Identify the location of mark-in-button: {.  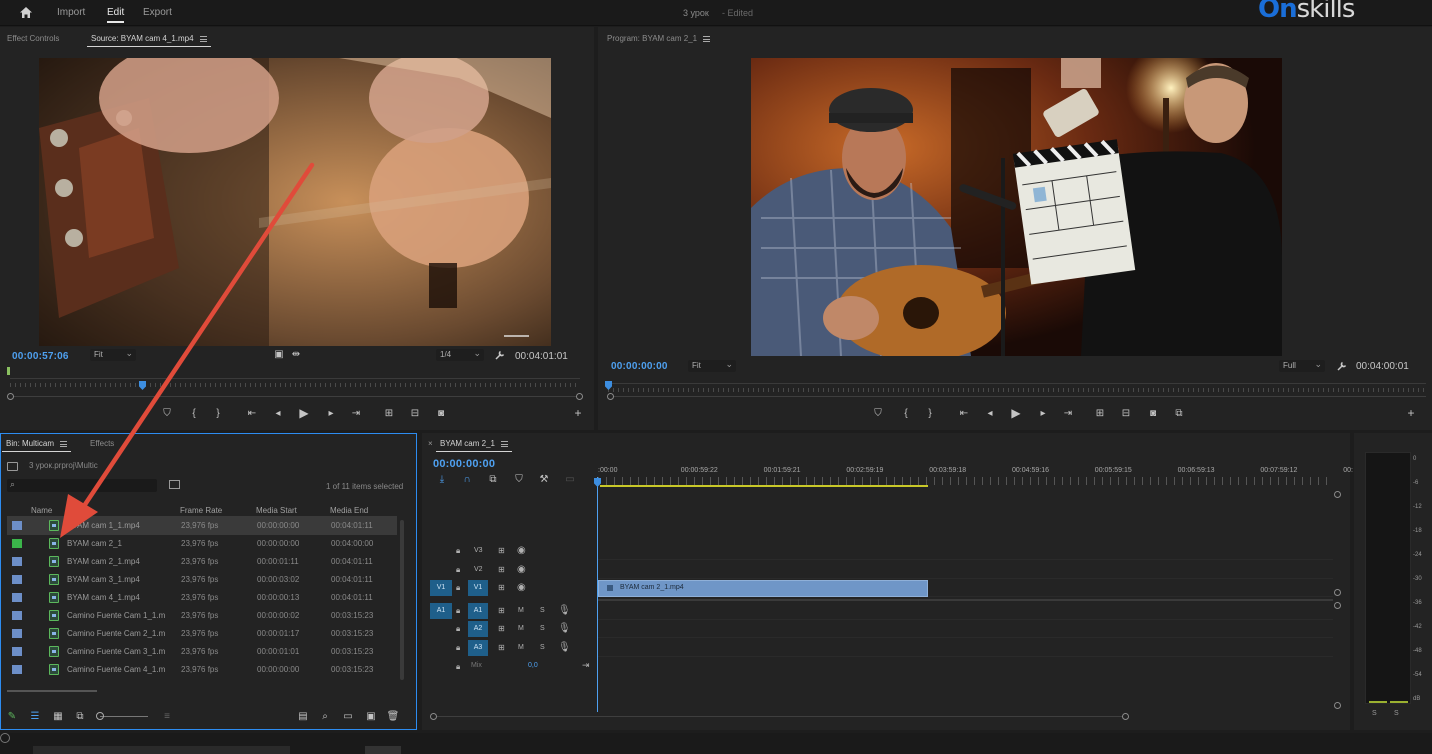
(906, 414).